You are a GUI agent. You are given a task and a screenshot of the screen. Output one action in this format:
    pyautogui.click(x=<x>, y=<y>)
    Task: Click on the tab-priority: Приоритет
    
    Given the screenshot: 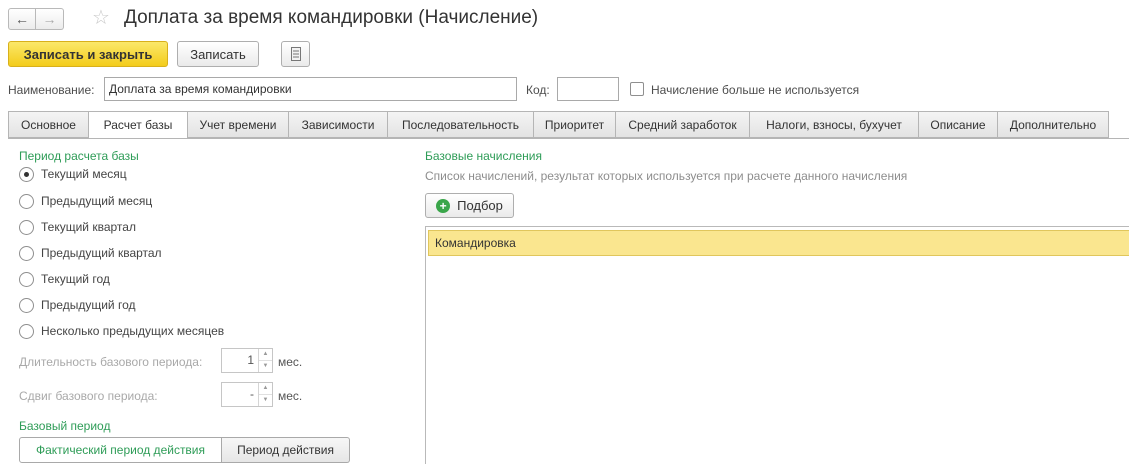 What is the action you would take?
    pyautogui.click(x=574, y=124)
    